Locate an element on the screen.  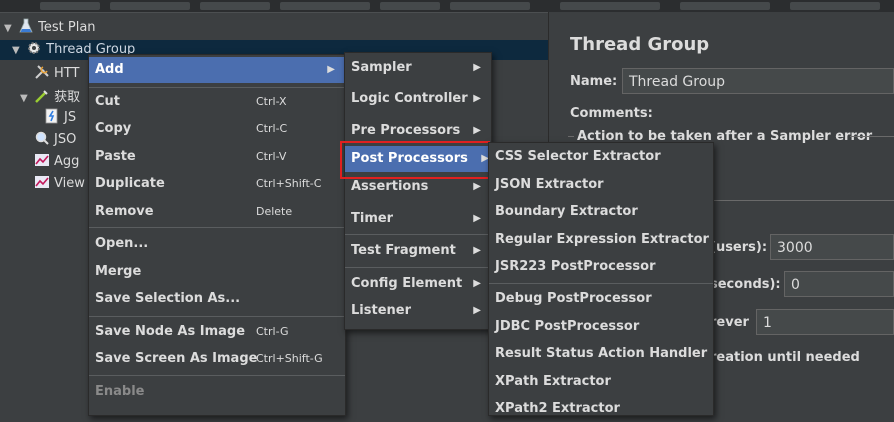
menu-item-remove: Remove Delete is located at coordinates (217, 212).